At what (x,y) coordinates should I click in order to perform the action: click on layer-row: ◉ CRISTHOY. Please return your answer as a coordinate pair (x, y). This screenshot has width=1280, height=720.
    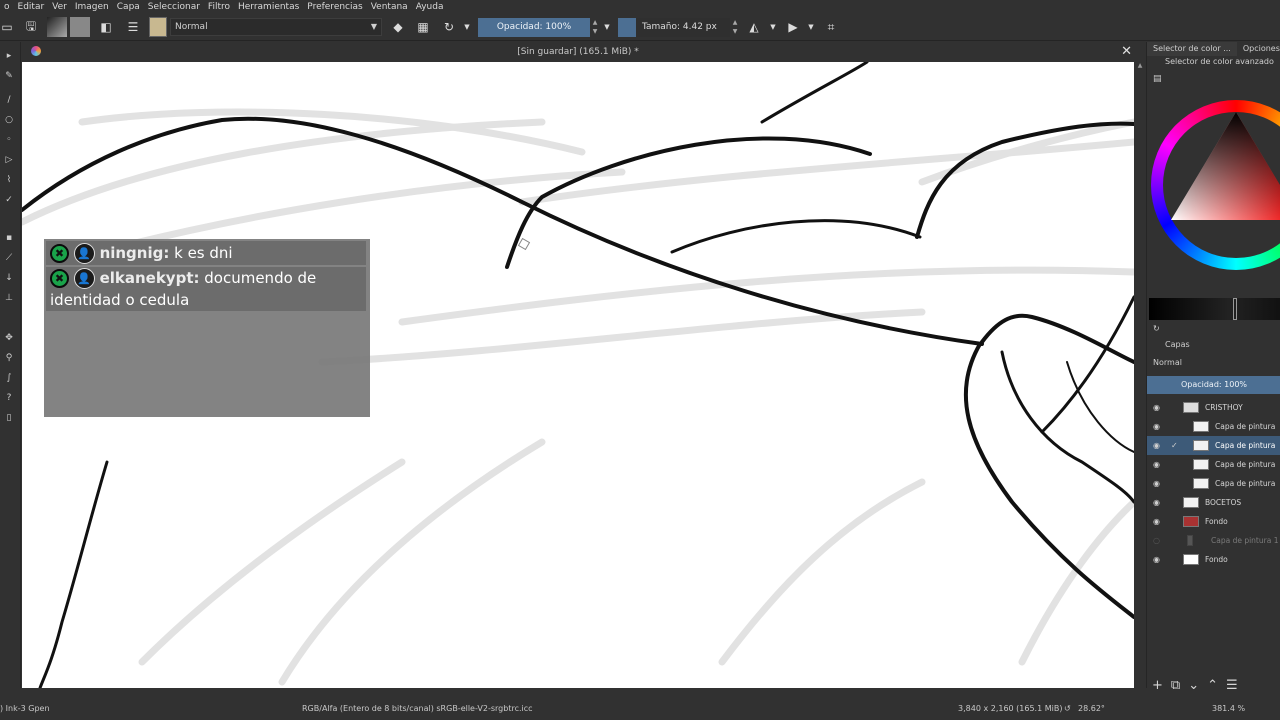
    Looking at the image, I should click on (1213, 407).